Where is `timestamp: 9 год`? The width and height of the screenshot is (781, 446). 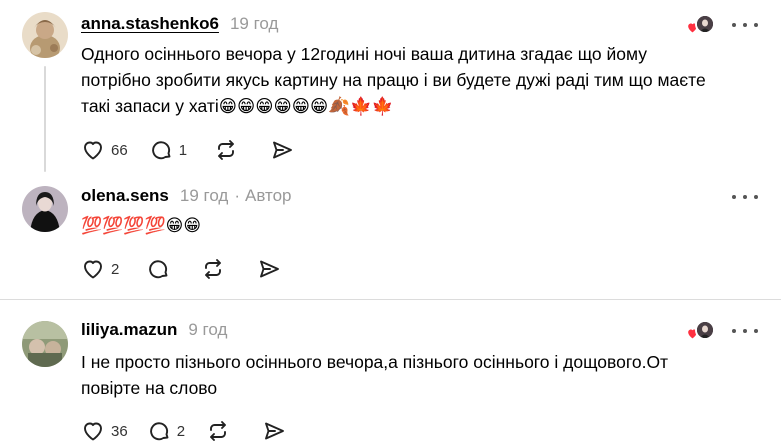
timestamp: 9 год is located at coordinates (207, 330).